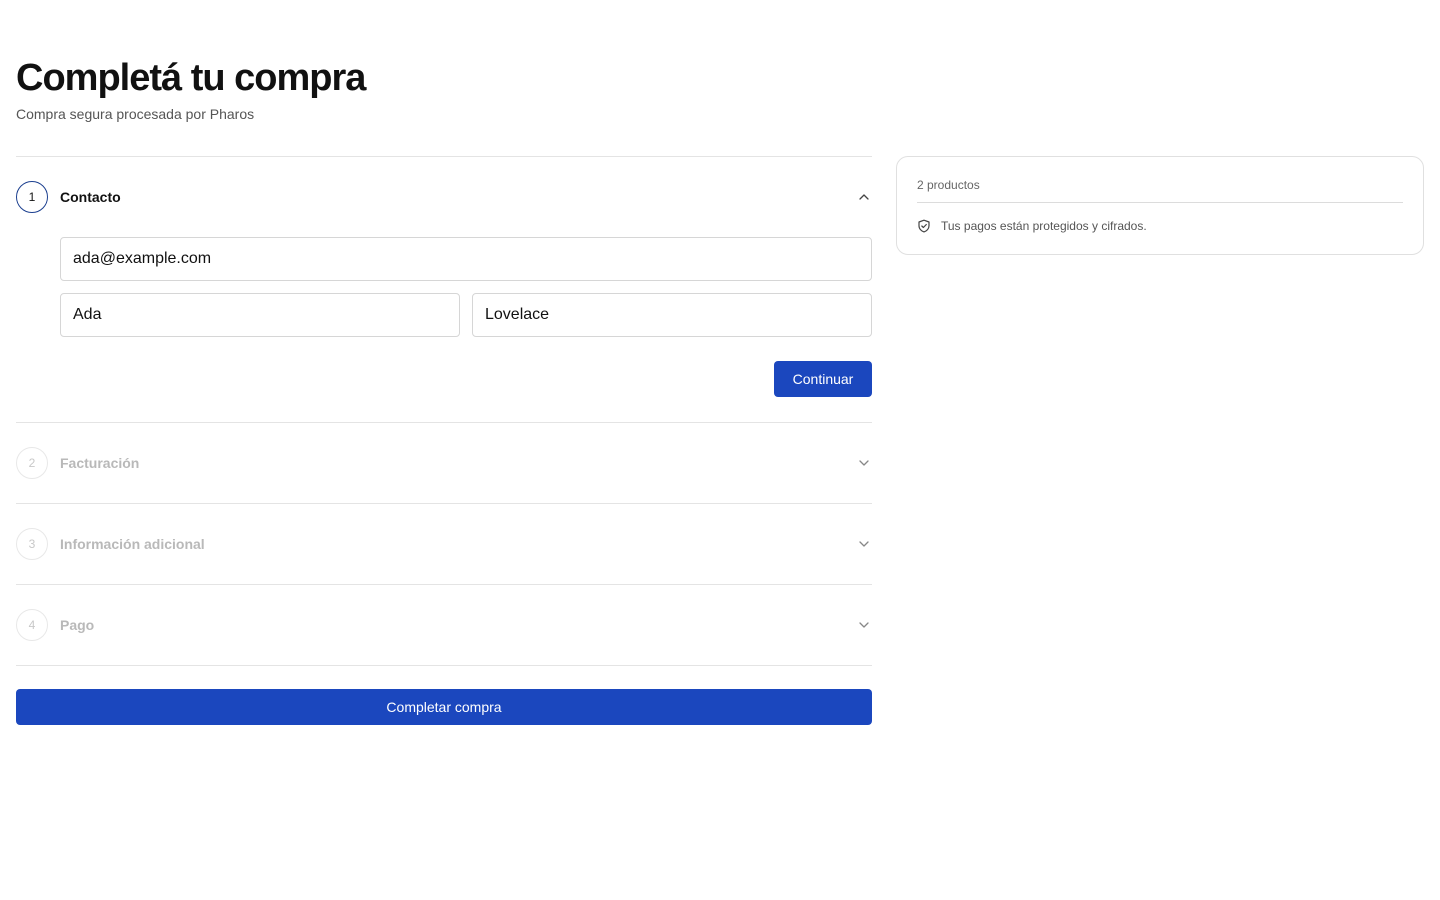  Describe the element at coordinates (466, 259) in the screenshot. I see `email-field` at that location.